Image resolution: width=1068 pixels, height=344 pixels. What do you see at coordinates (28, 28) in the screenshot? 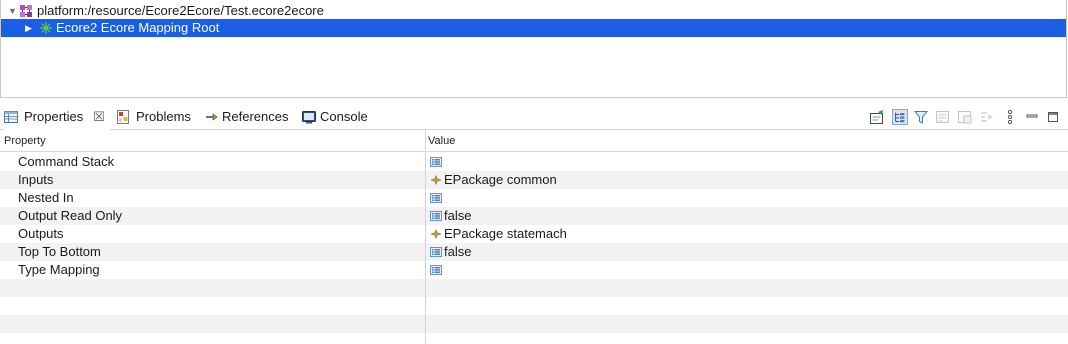
I see `collapsed-triangle-icon: ▶` at bounding box center [28, 28].